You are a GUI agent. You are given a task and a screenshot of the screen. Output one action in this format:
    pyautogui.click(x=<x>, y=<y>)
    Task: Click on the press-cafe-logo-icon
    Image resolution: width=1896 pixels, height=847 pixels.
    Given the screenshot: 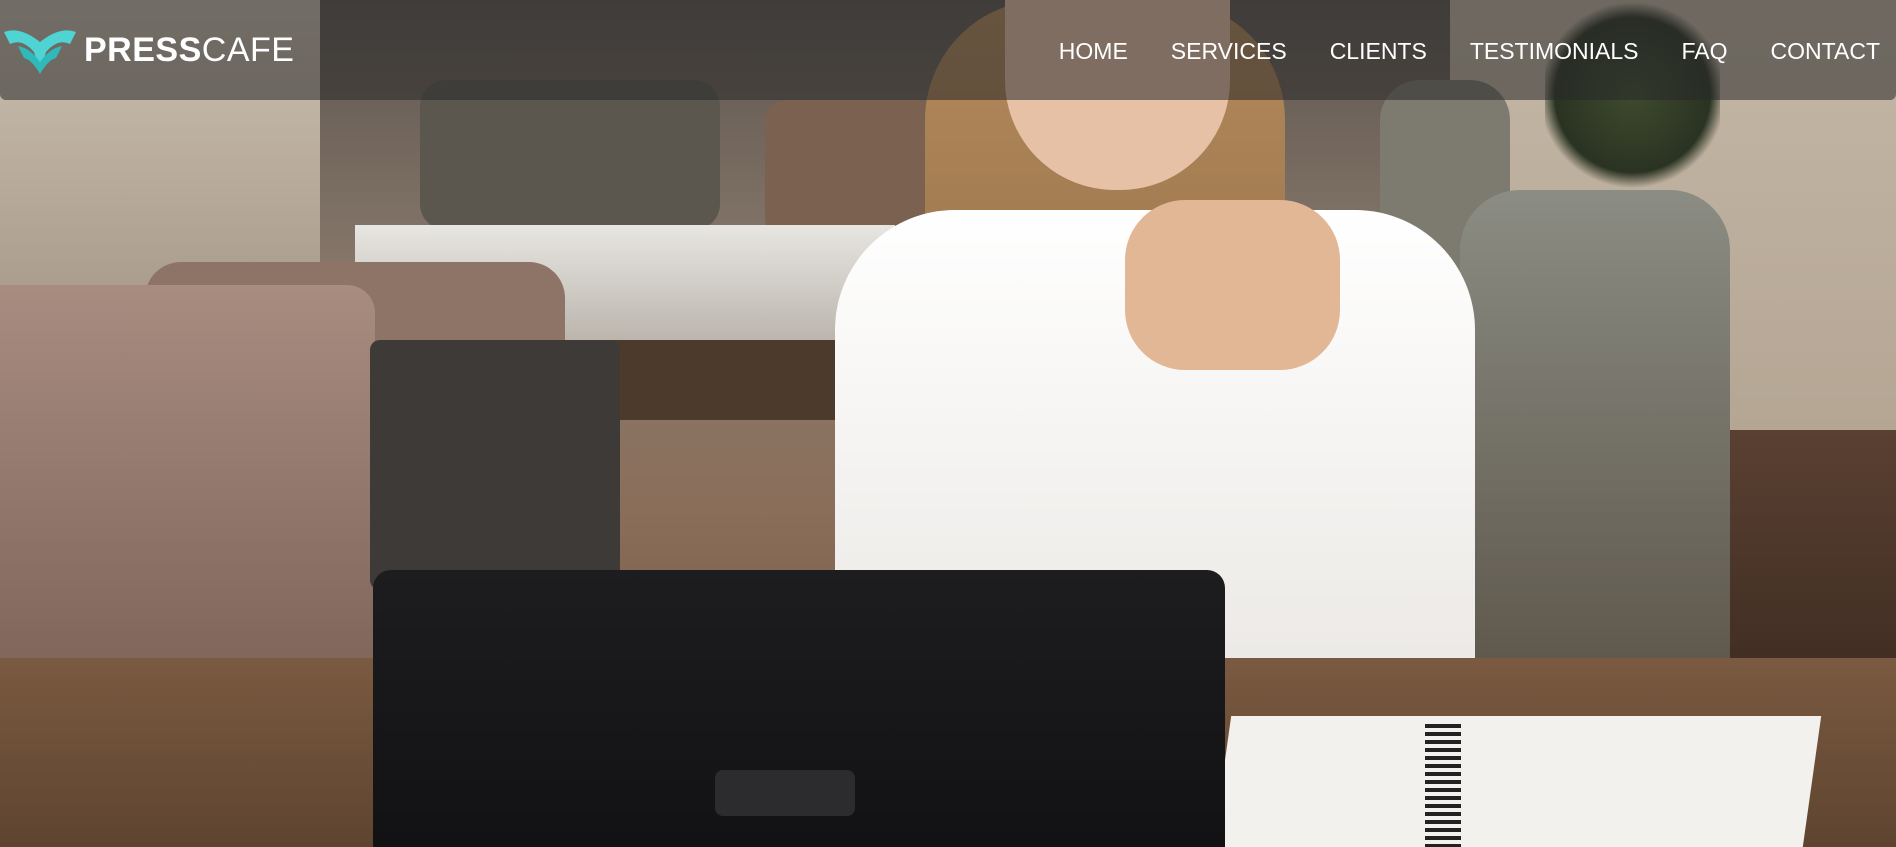 What is the action you would take?
    pyautogui.click(x=40, y=52)
    